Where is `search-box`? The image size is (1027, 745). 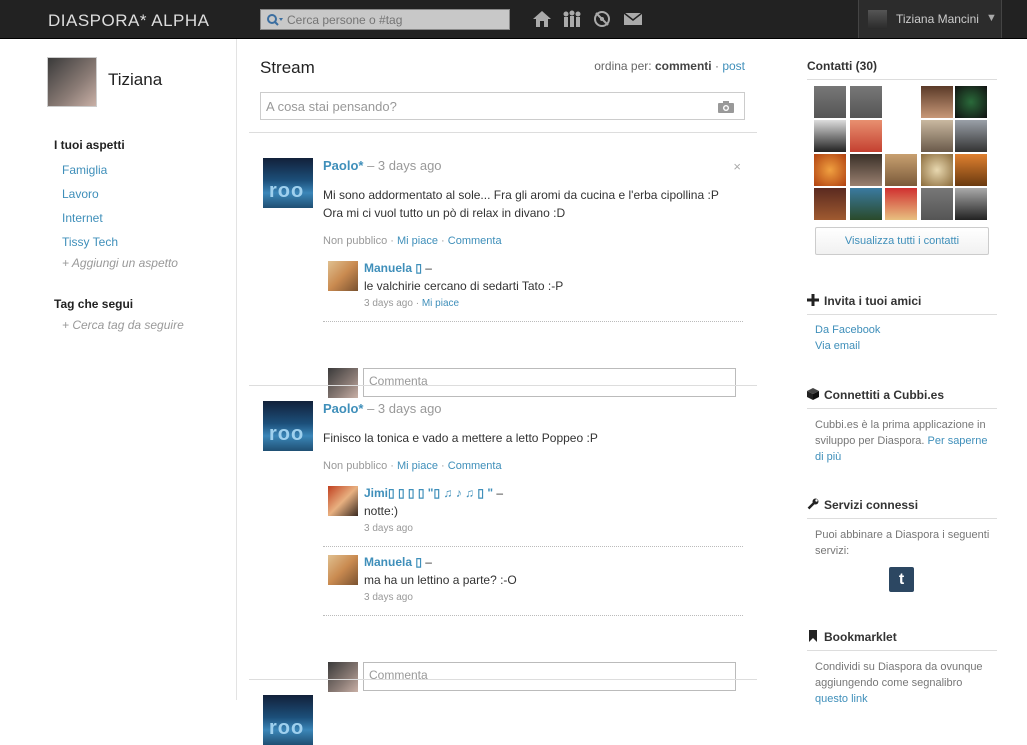
search-box is located at coordinates (385, 19).